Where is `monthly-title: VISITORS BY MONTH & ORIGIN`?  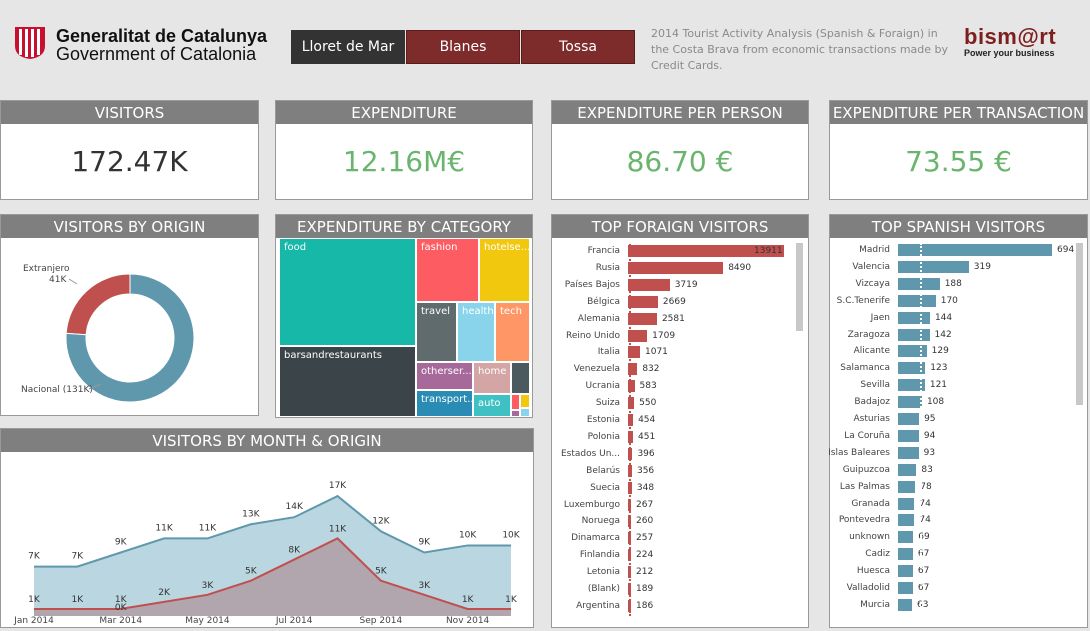
monthly-title: VISITORS BY MONTH & ORIGIN is located at coordinates (267, 440).